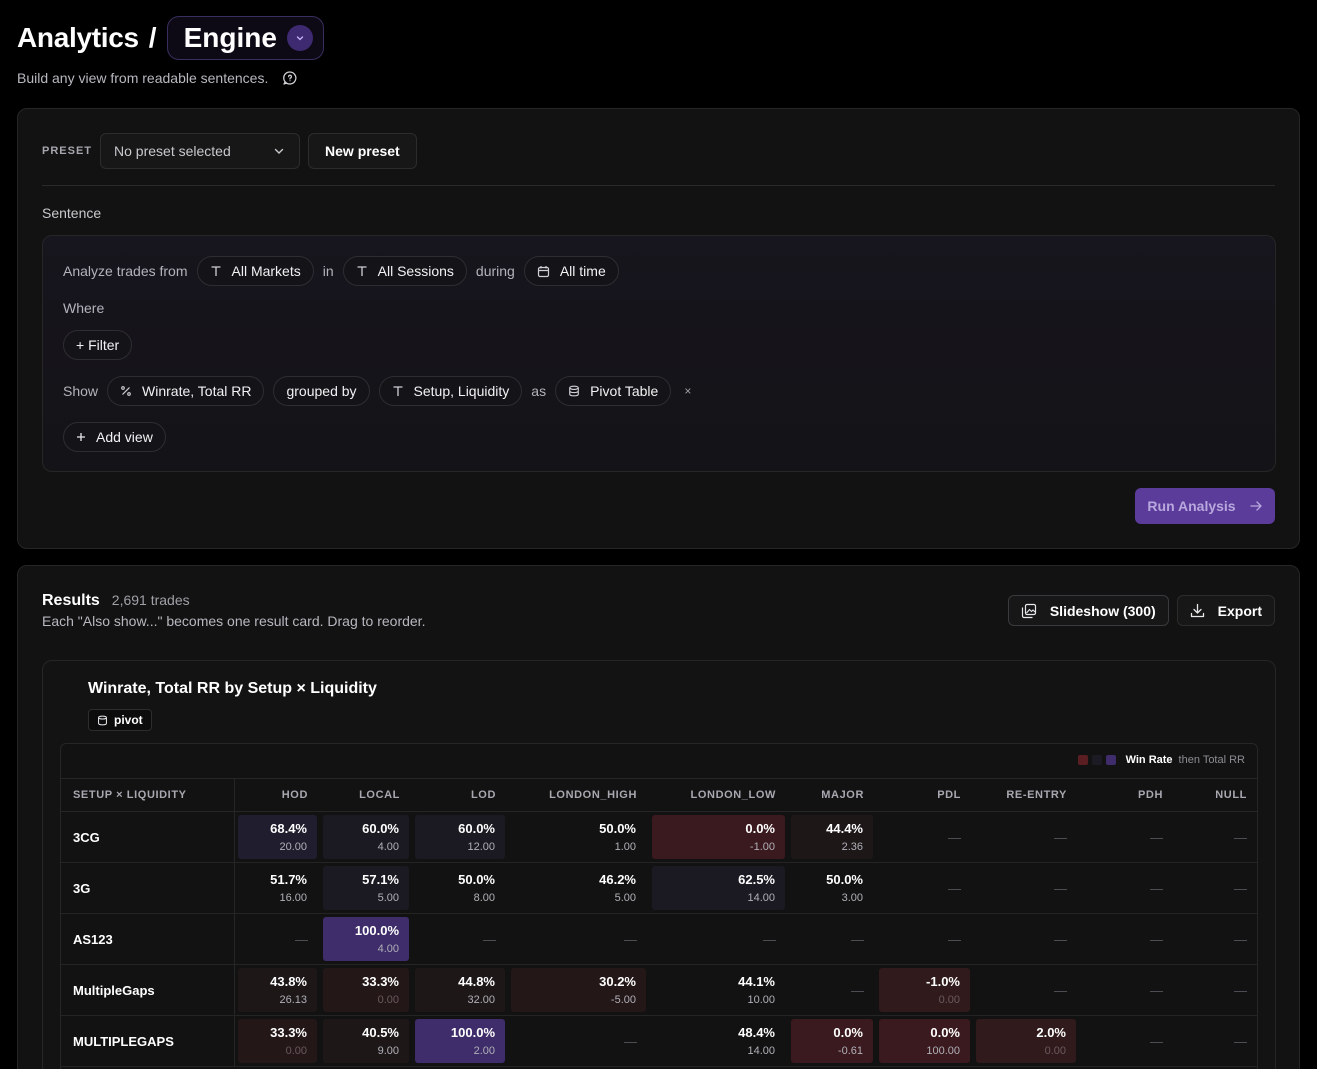 The height and width of the screenshot is (1069, 1317). What do you see at coordinates (718, 837) in the screenshot?
I see `pivot-cell: 0.0% -1.00` at bounding box center [718, 837].